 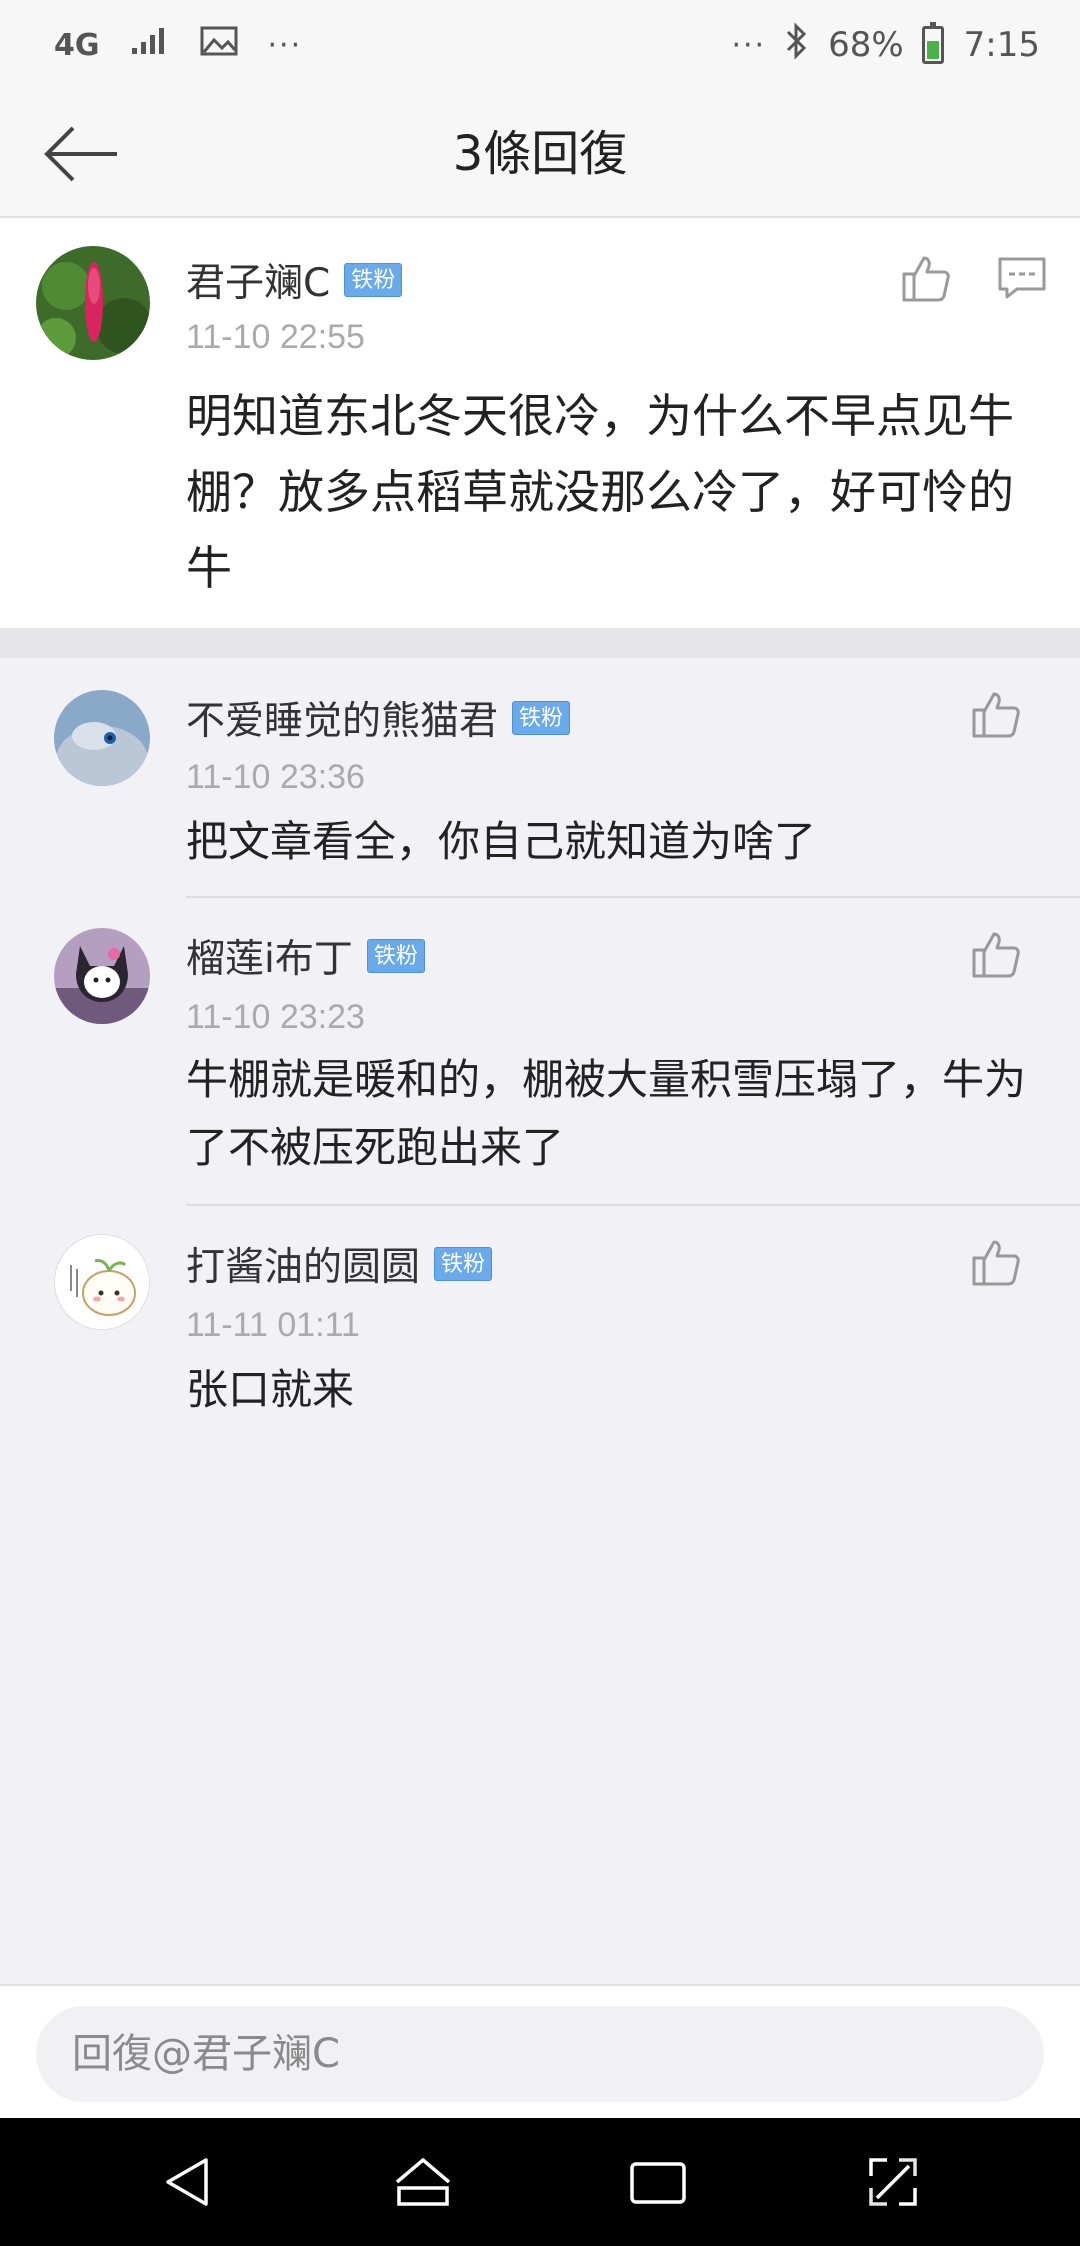 What do you see at coordinates (540, 1326) in the screenshot?
I see `reply-item: 打酱油的圆圆 铁粉 11-11 01:11 张口就来` at bounding box center [540, 1326].